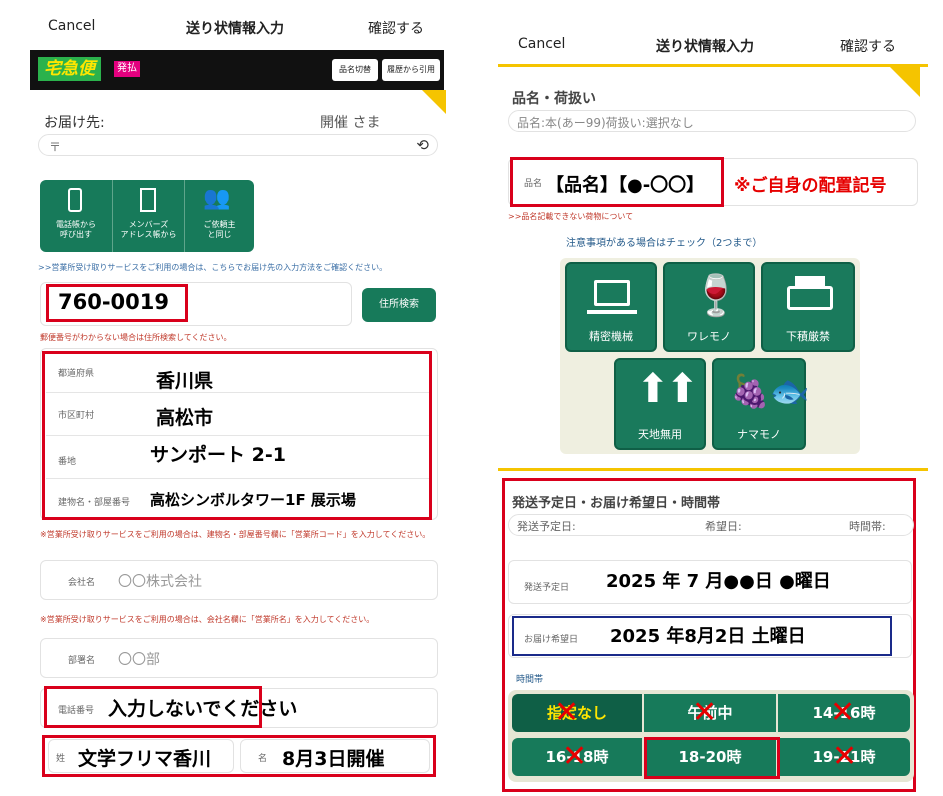 The height and width of the screenshot is (796, 943). I want to click on last-name-label: 姓, so click(61, 759).